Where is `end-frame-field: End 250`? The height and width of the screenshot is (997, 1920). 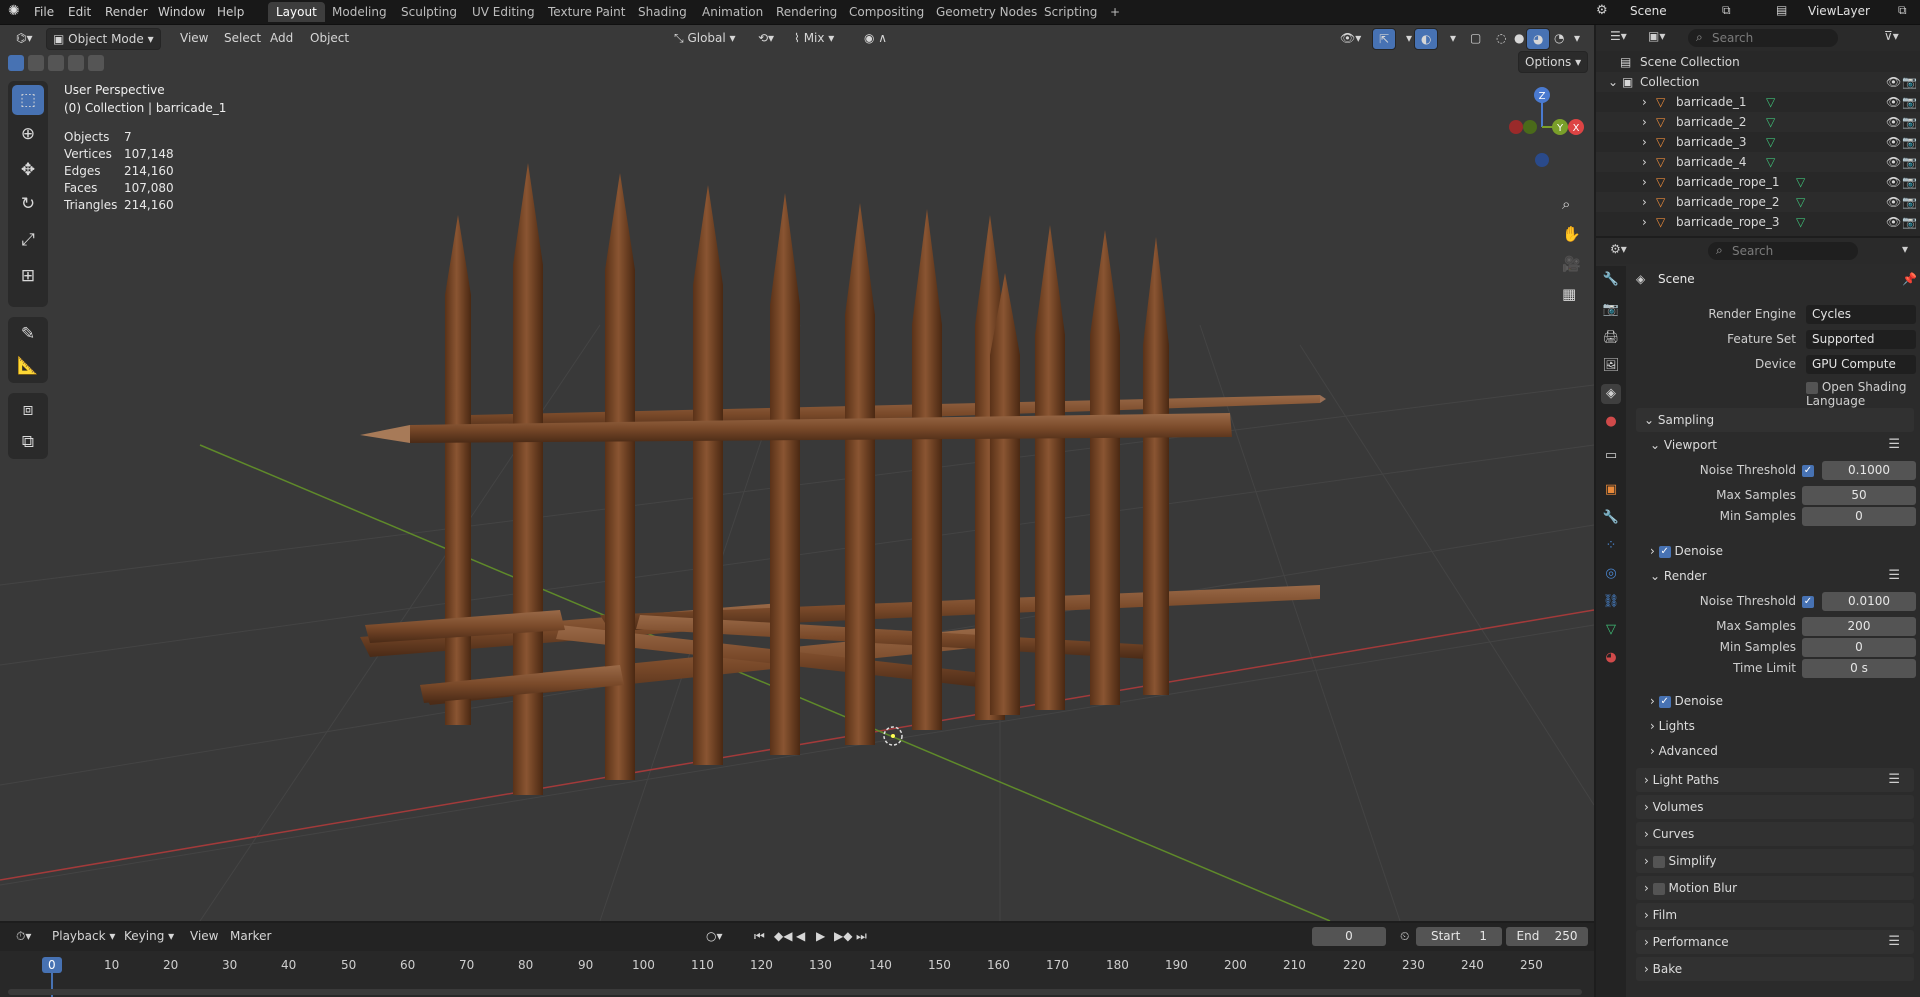 end-frame-field: End 250 is located at coordinates (1547, 936).